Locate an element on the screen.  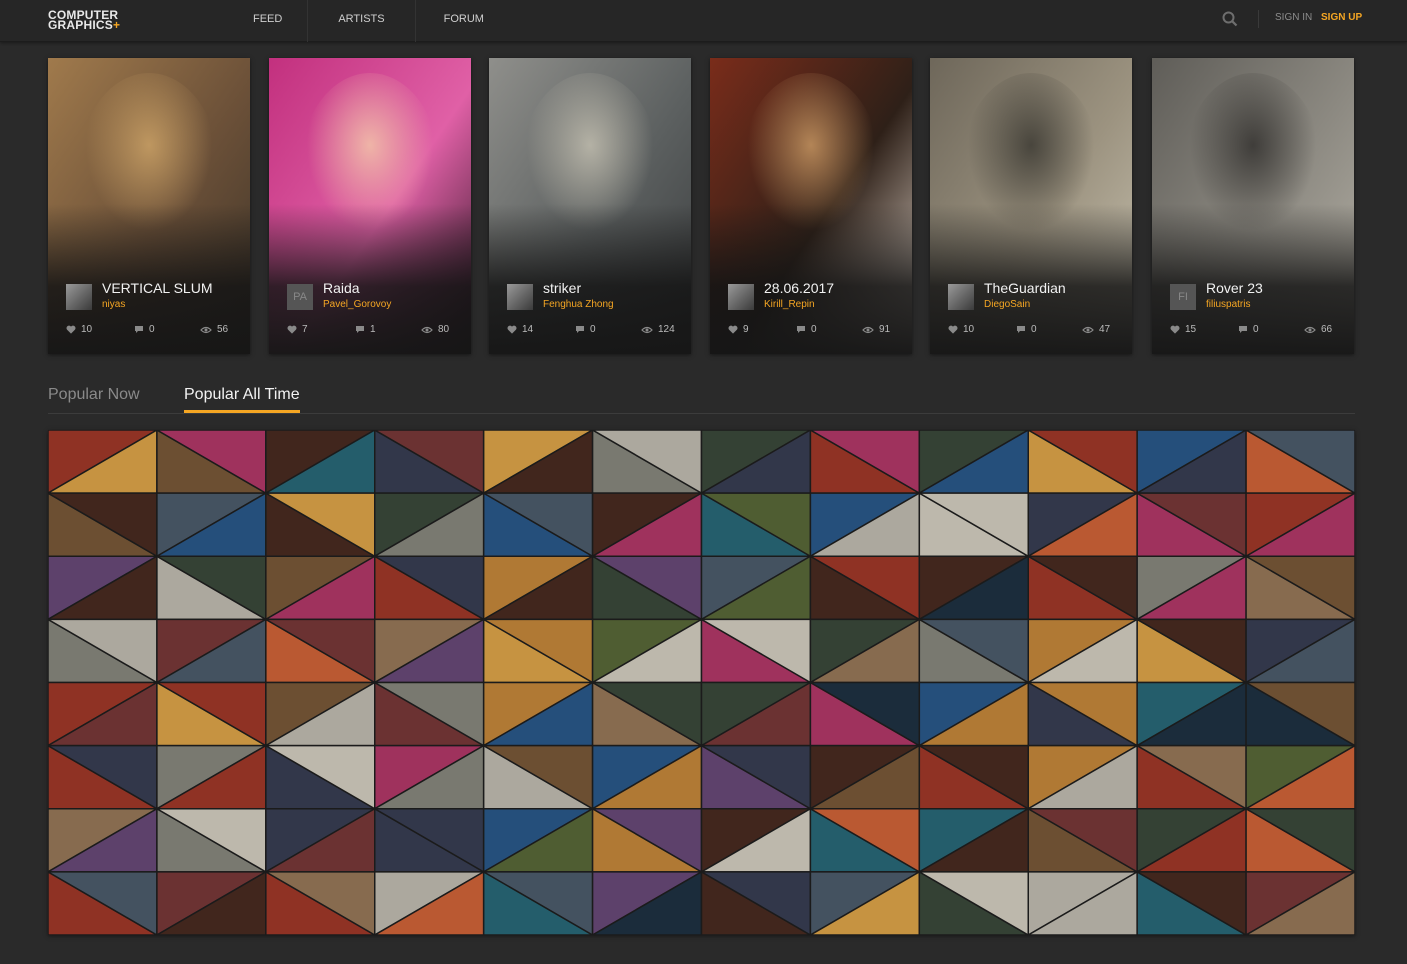
logo-line-2: GRAPHICS is located at coordinates (80, 25).